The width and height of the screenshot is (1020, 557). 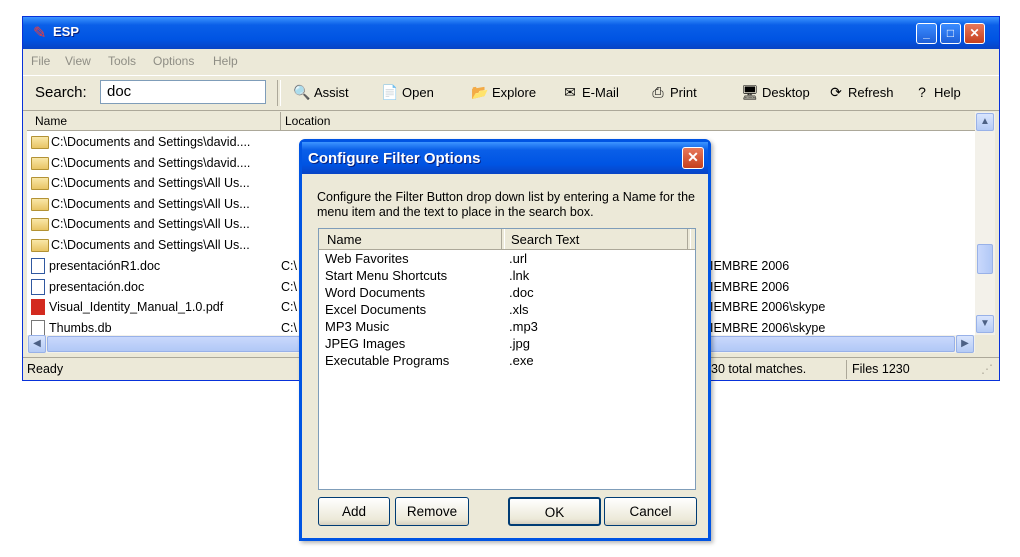 What do you see at coordinates (432, 511) in the screenshot?
I see `remove-button: Remove` at bounding box center [432, 511].